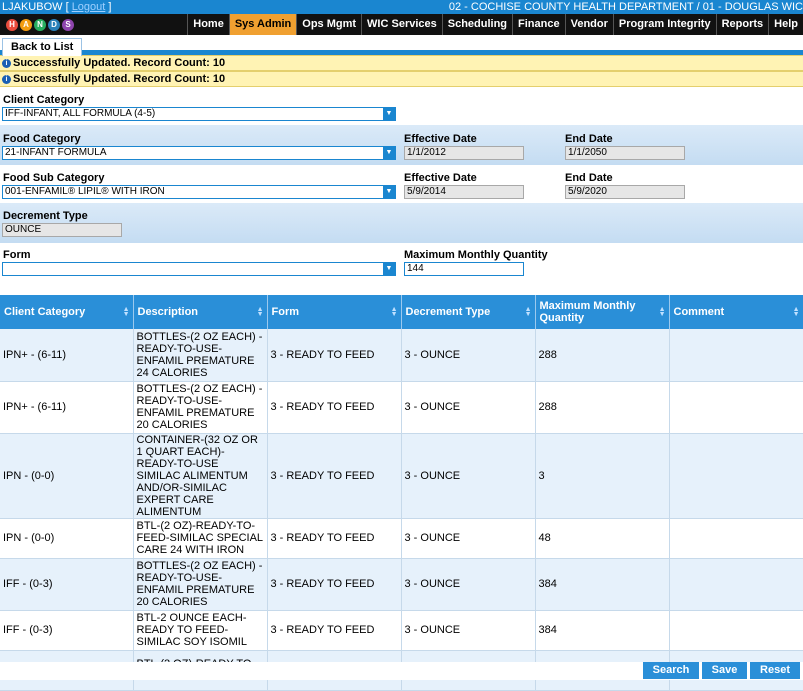 The image size is (803, 691). What do you see at coordinates (85, 191) in the screenshot?
I see `food-sub-category-value: 001-ENFAMIL® LIPIL® WITH IRON` at bounding box center [85, 191].